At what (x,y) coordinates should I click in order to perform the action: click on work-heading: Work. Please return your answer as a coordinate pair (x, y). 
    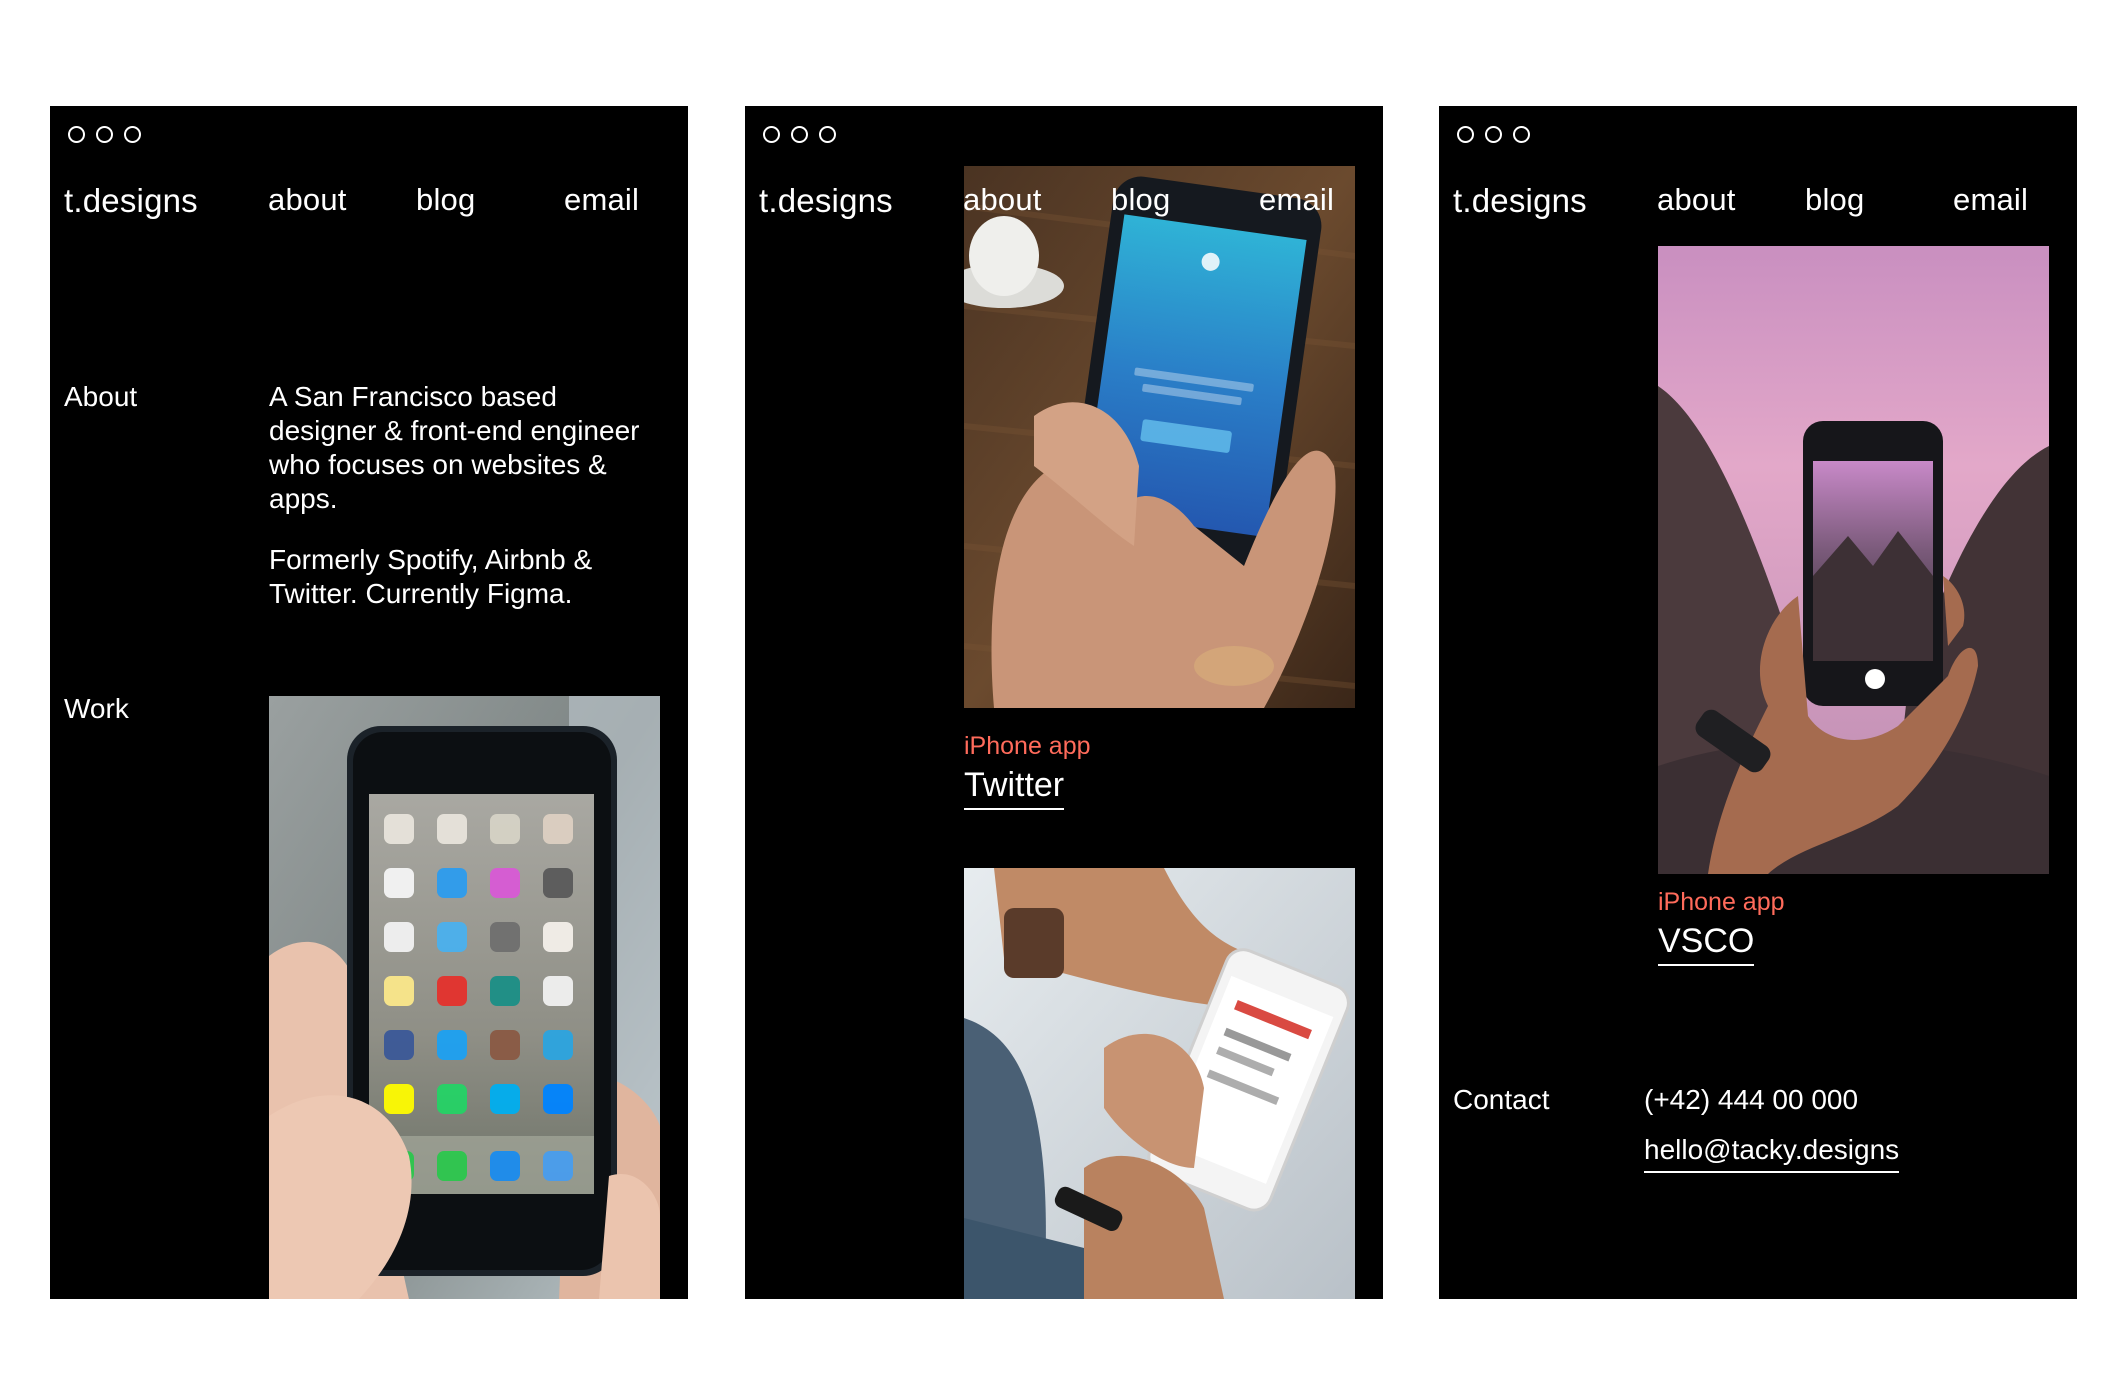
    Looking at the image, I should click on (96, 708).